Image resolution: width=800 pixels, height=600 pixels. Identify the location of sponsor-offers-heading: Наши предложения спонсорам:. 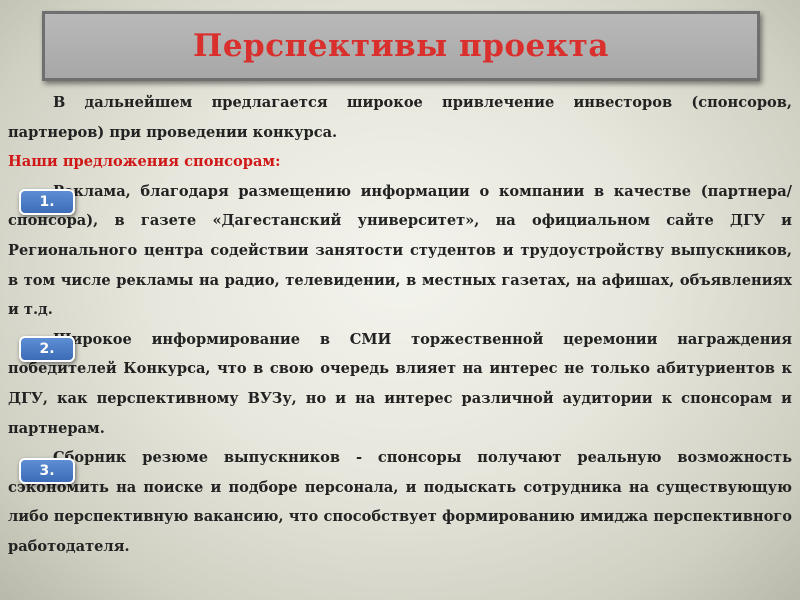
(144, 162).